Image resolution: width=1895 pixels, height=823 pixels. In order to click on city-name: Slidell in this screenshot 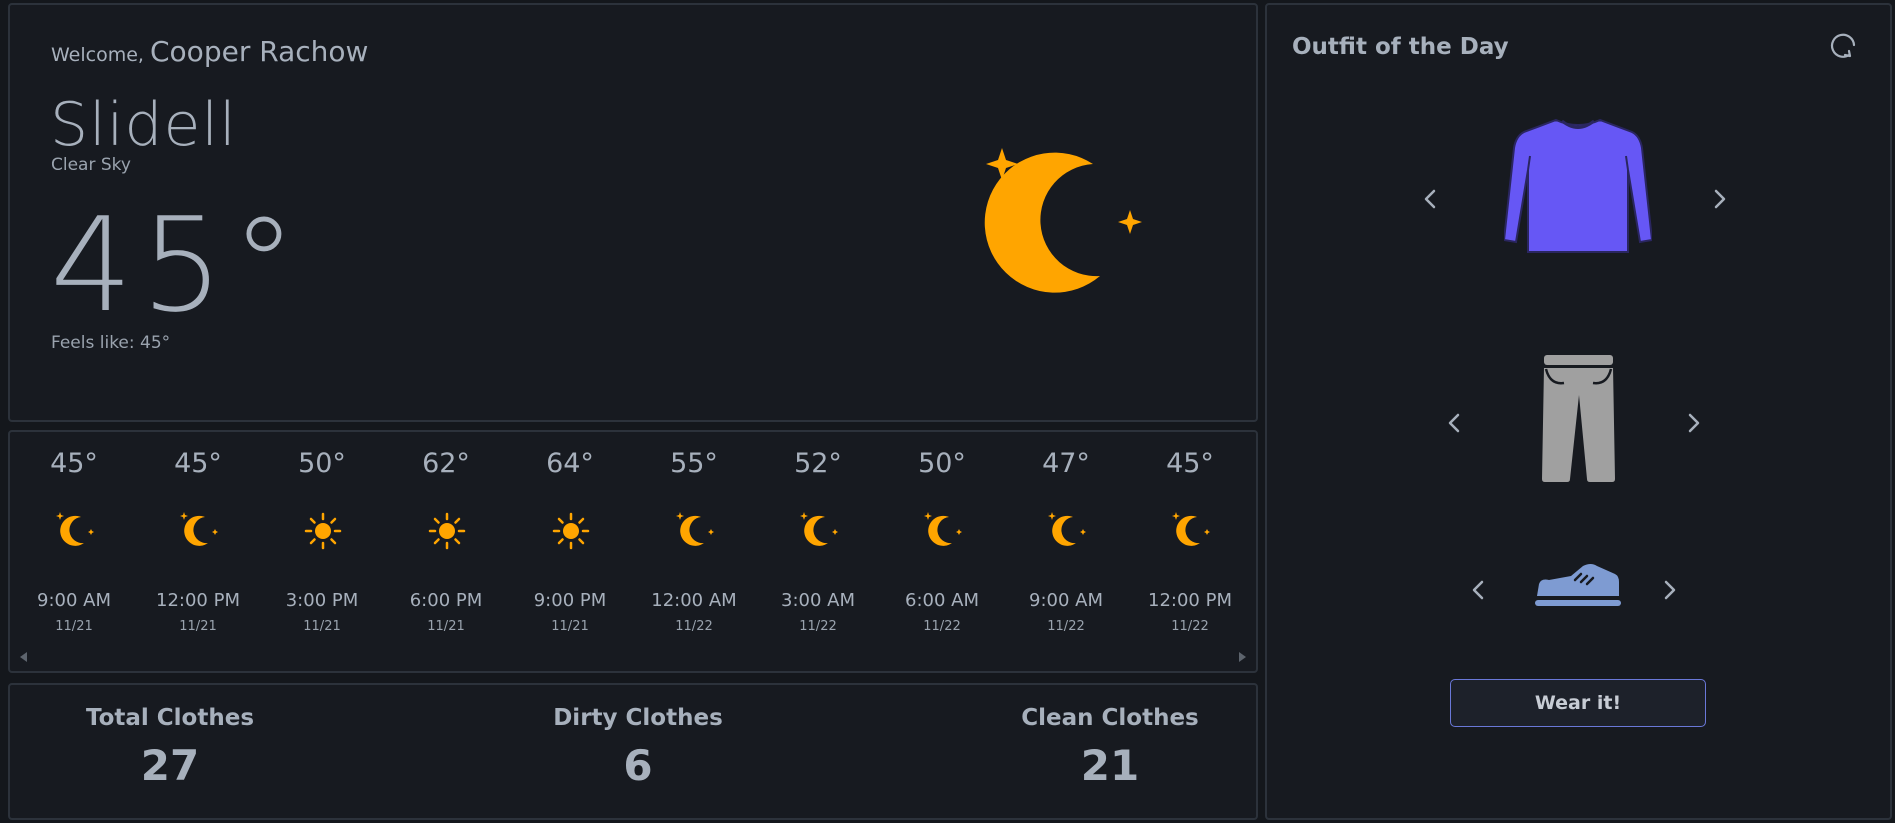, I will do `click(143, 125)`.